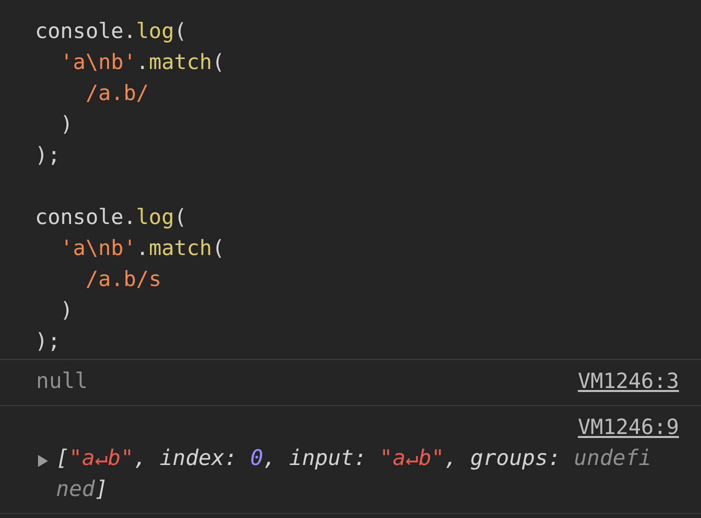 This screenshot has height=518, width=701. What do you see at coordinates (123, 279) in the screenshot?
I see `code-line: /a.b/s` at bounding box center [123, 279].